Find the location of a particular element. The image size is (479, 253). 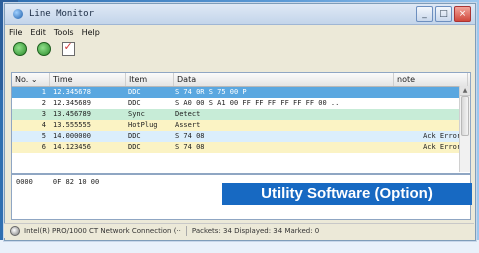

cell-data: Assert is located at coordinates (188, 125).